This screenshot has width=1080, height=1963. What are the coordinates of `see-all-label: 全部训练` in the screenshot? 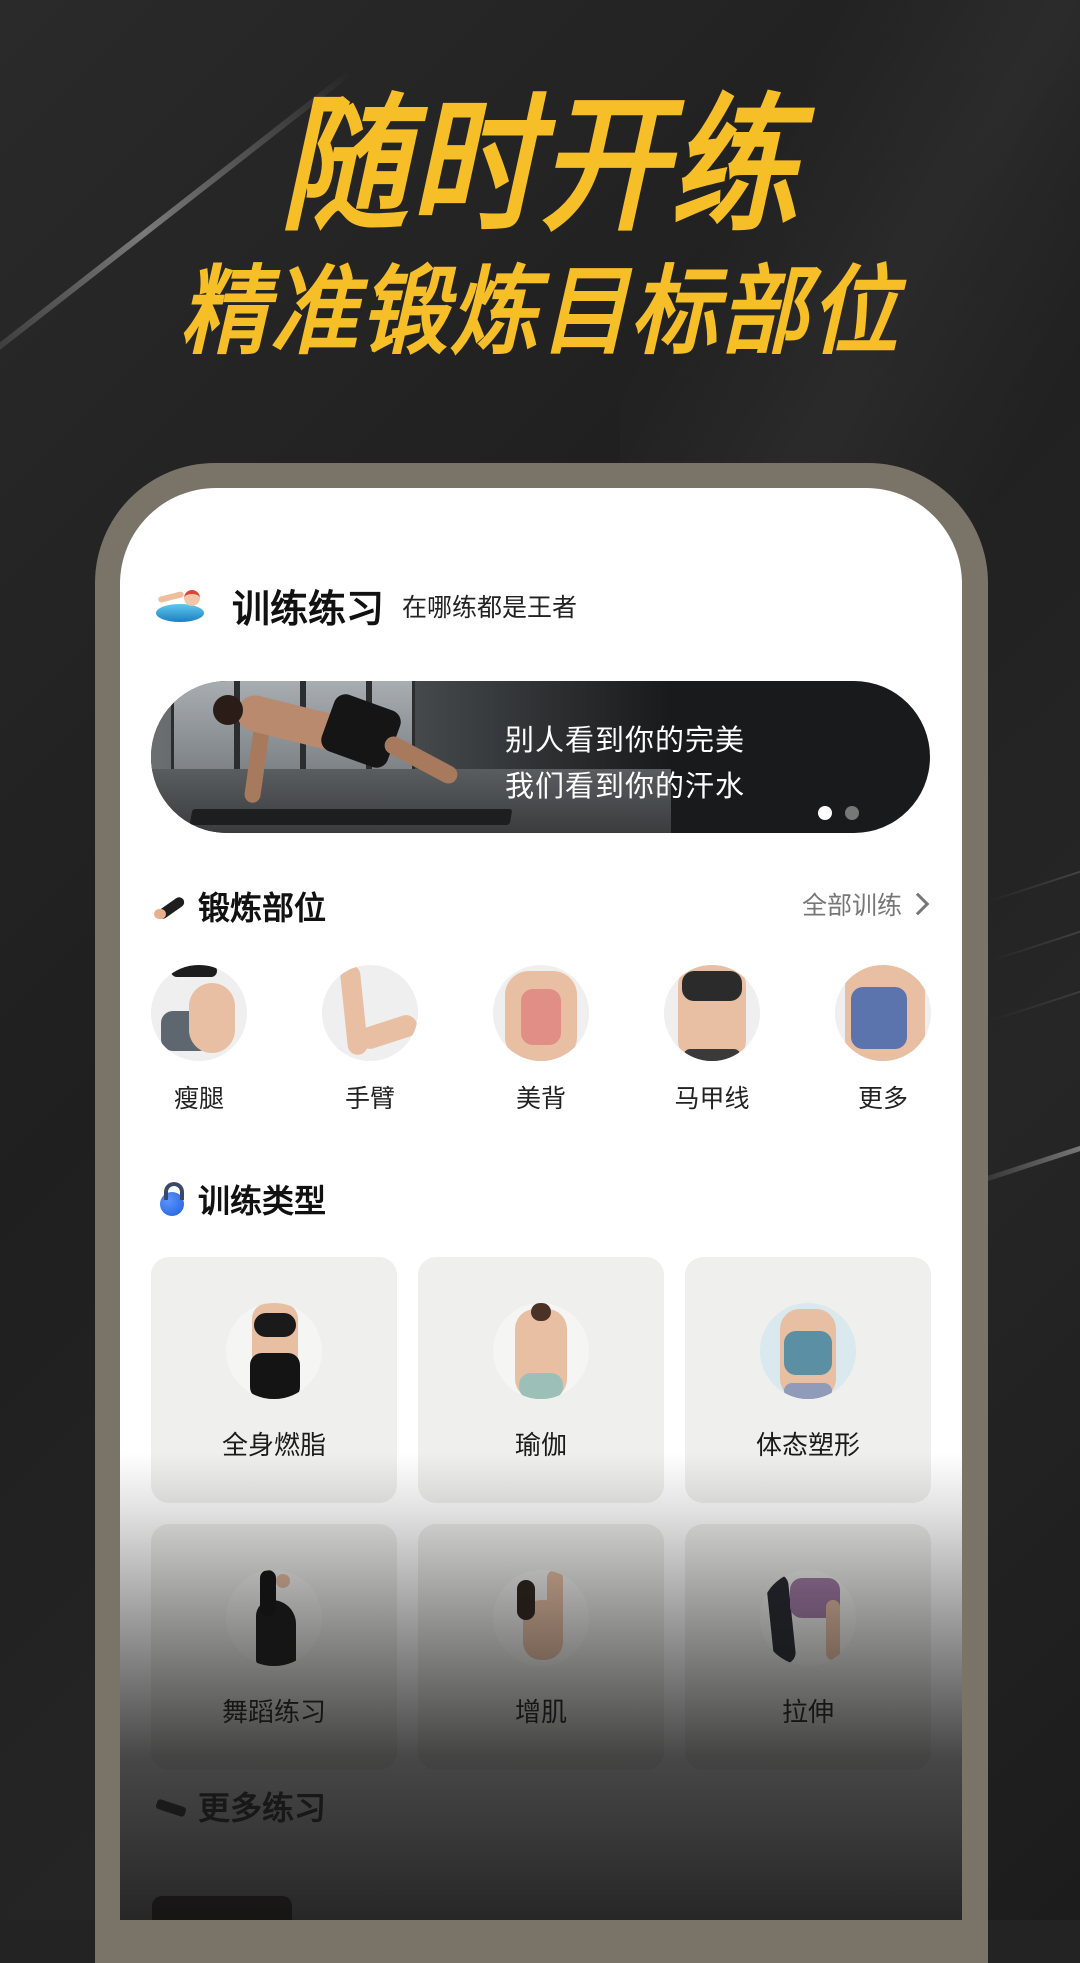 It's located at (851, 905).